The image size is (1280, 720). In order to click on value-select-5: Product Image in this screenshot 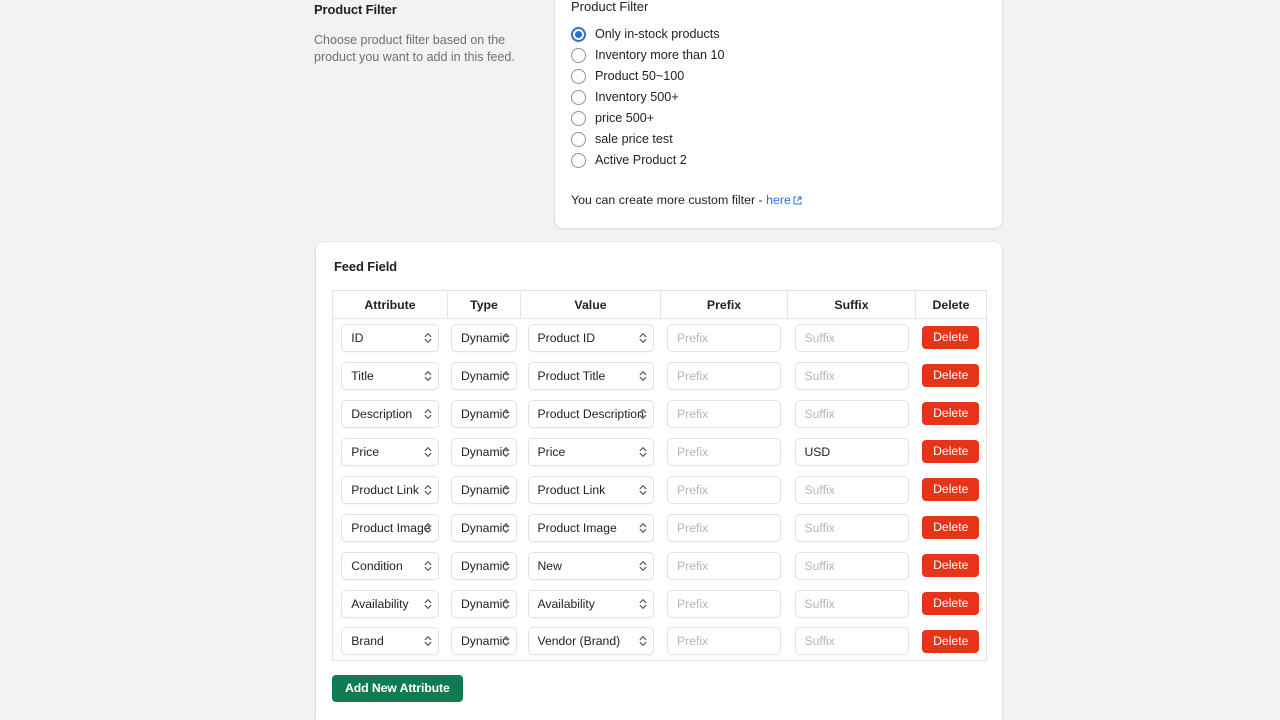, I will do `click(590, 527)`.